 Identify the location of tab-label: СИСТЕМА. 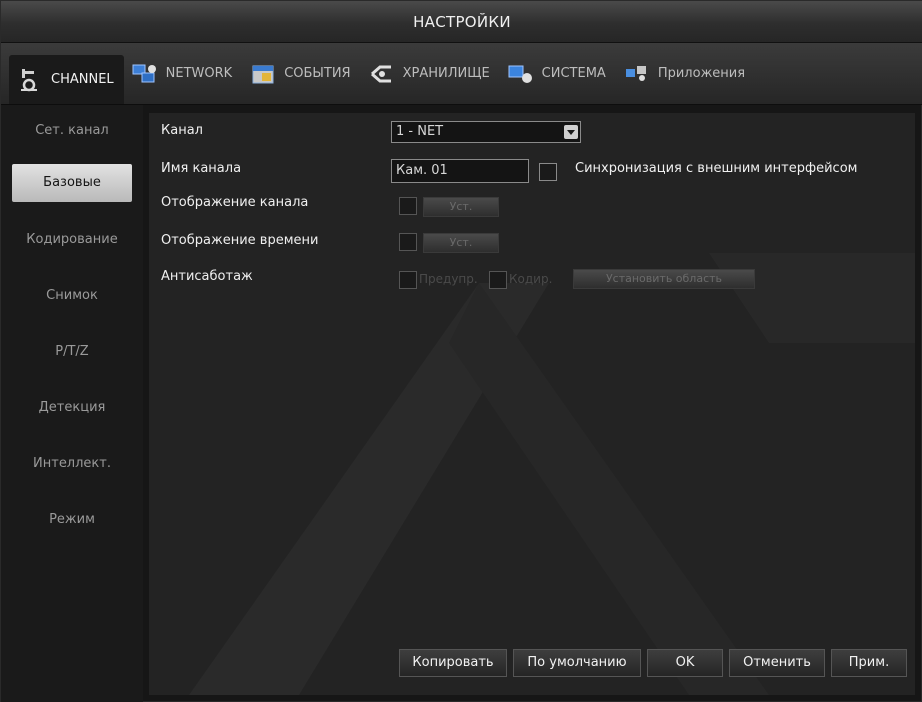
(573, 73).